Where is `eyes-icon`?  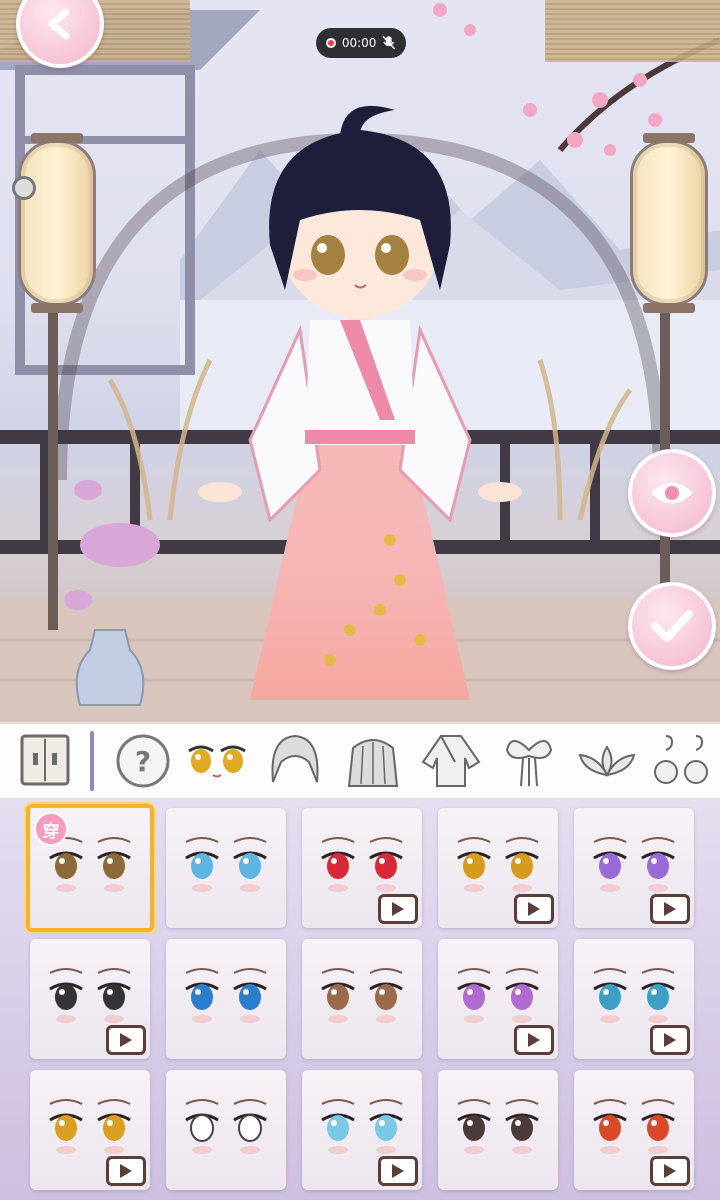
eyes-icon is located at coordinates (217, 761).